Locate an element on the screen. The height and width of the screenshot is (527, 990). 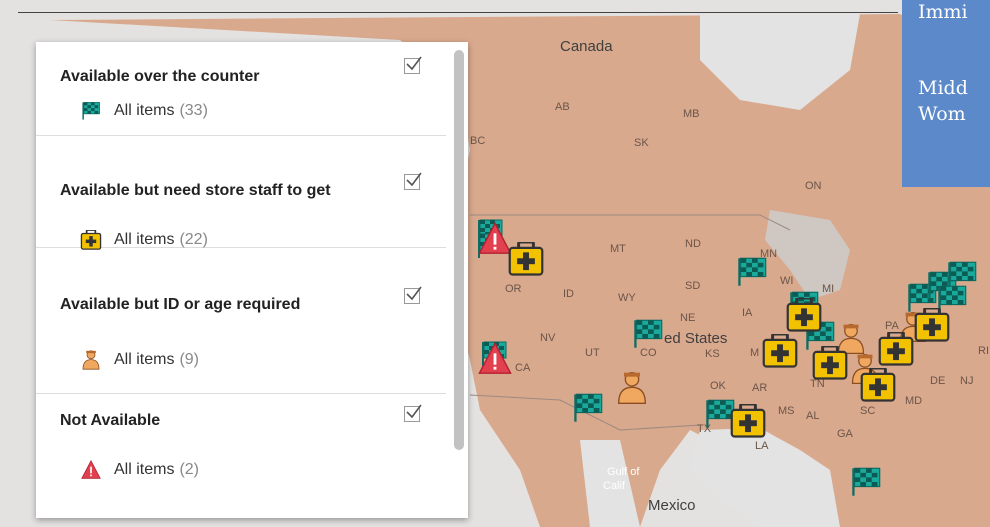
label-ne: NE is located at coordinates (688, 318).